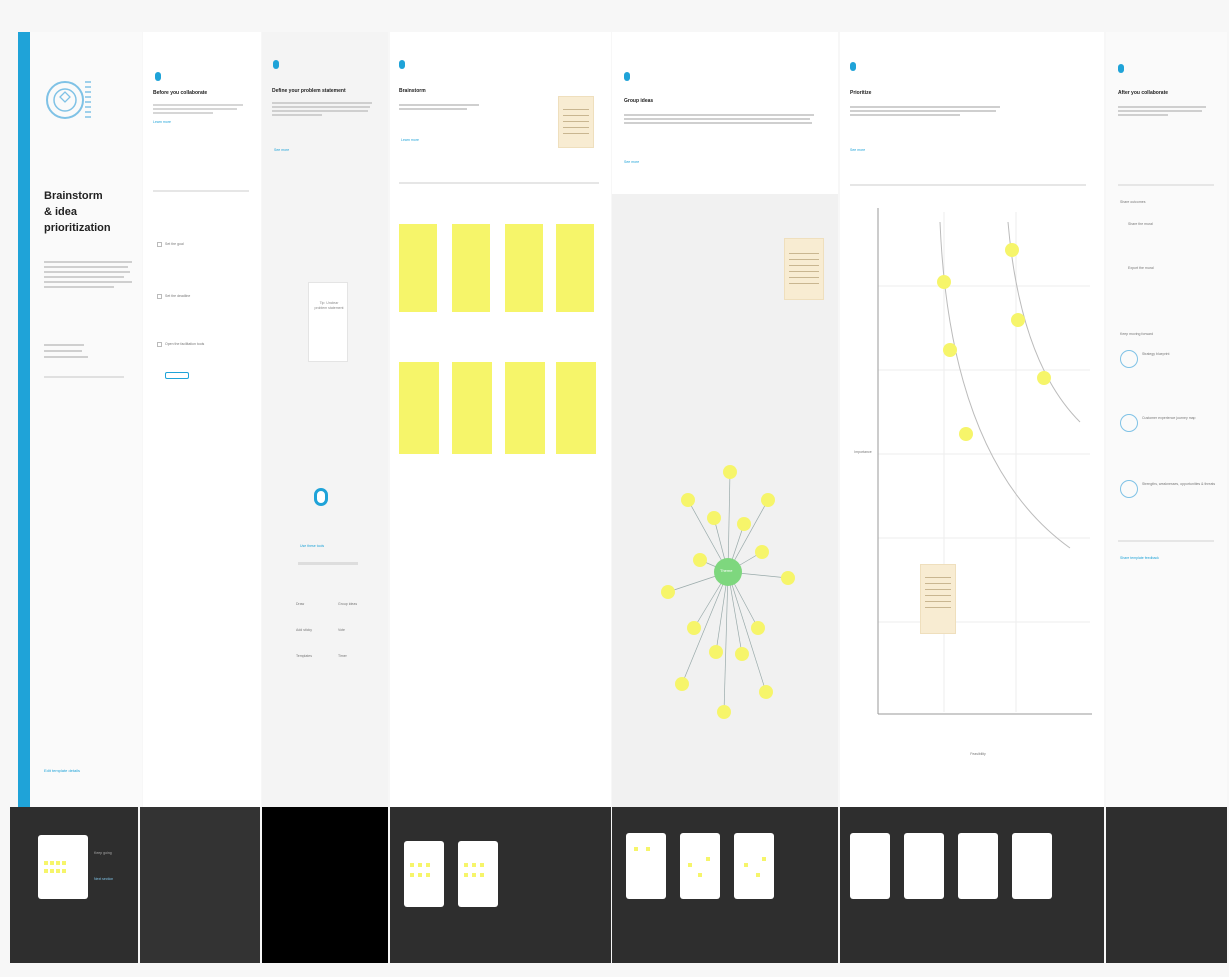 This screenshot has height=977, width=1229. I want to click on strip-after, so click(1166, 885).